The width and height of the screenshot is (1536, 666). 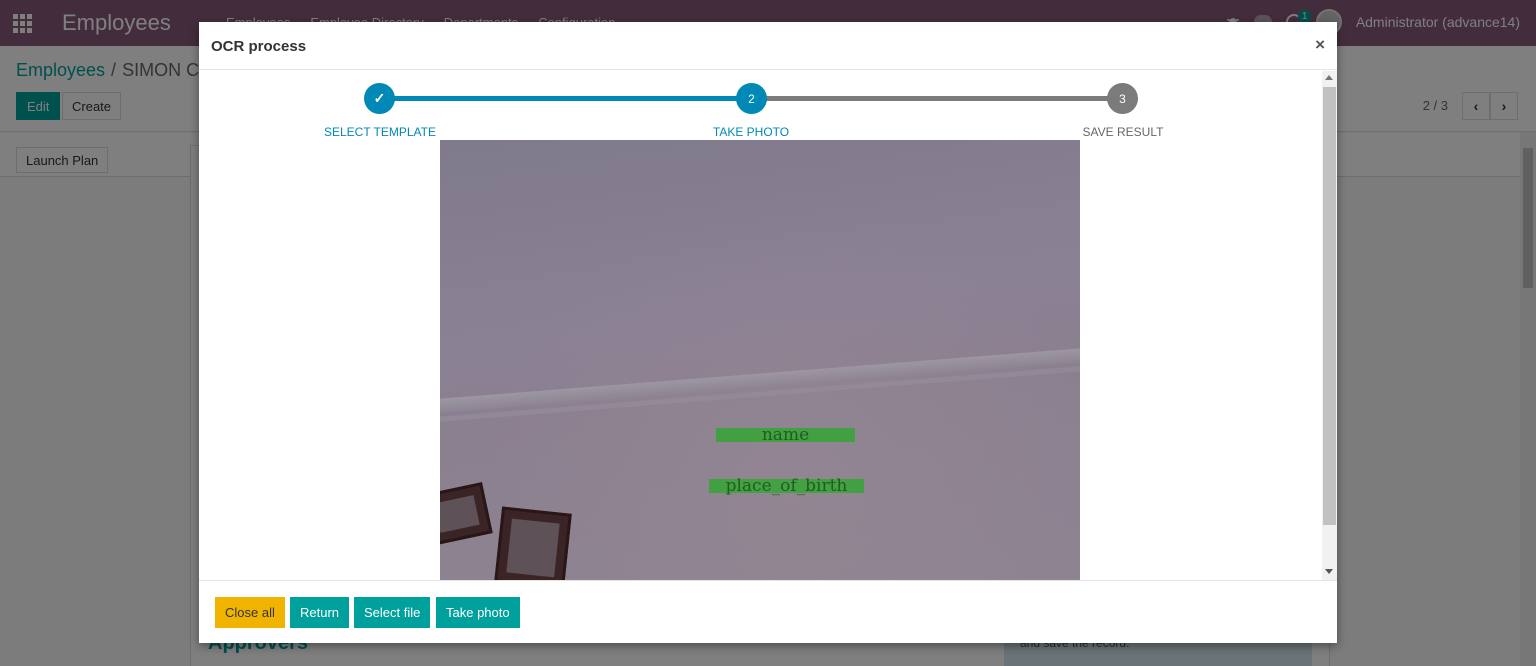 What do you see at coordinates (768, 46) in the screenshot?
I see `modal-header: OCR process ×` at bounding box center [768, 46].